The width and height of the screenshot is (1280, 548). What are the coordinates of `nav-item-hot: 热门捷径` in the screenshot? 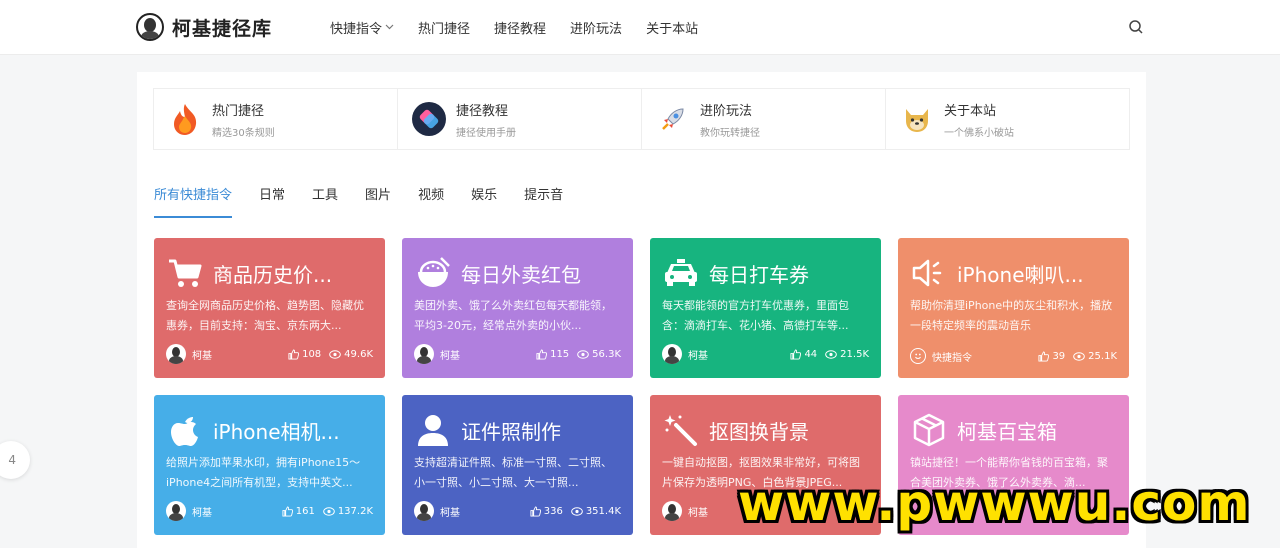 It's located at (444, 27).